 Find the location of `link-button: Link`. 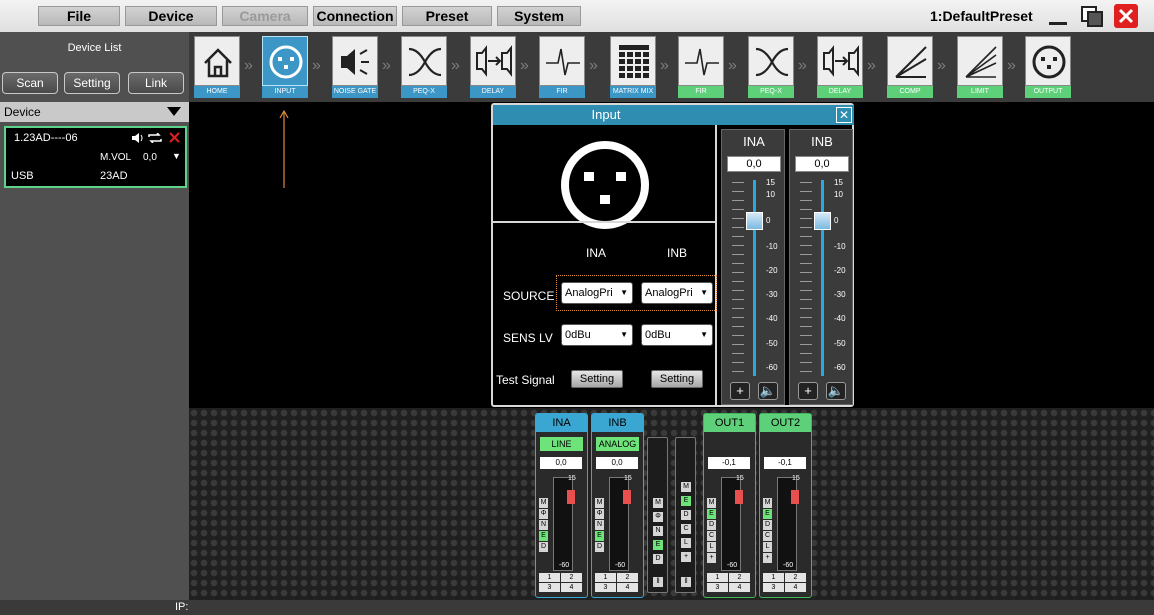

link-button: Link is located at coordinates (156, 83).